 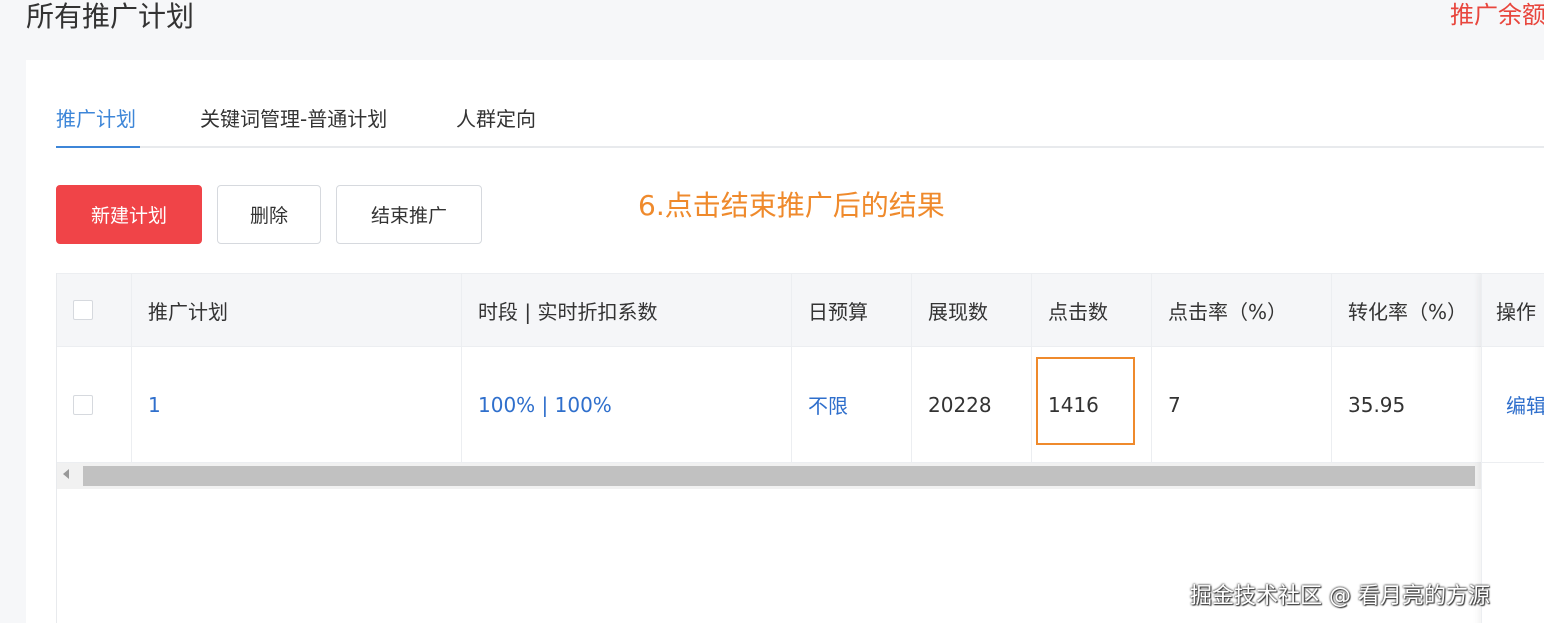 What do you see at coordinates (1525, 404) in the screenshot?
I see `edit-link: 编辑` at bounding box center [1525, 404].